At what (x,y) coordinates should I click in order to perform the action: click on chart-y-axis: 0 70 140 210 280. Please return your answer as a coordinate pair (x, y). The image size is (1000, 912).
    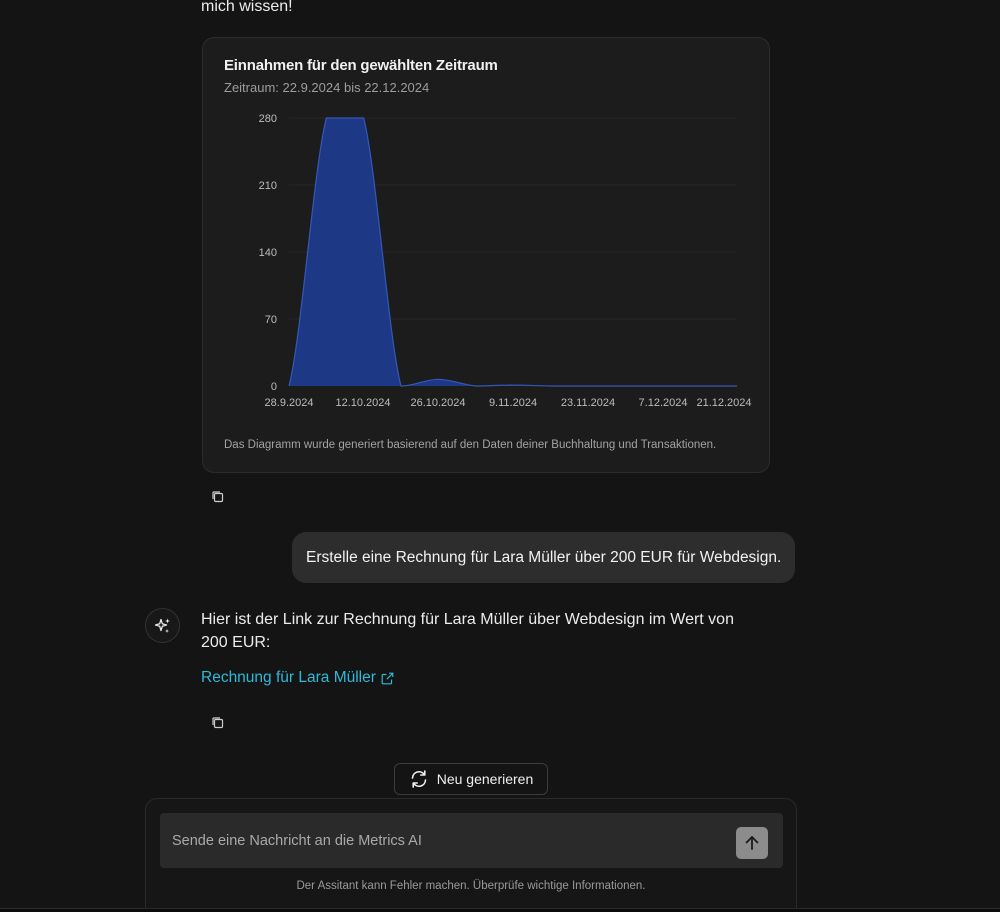
    Looking at the image, I should click on (268, 253).